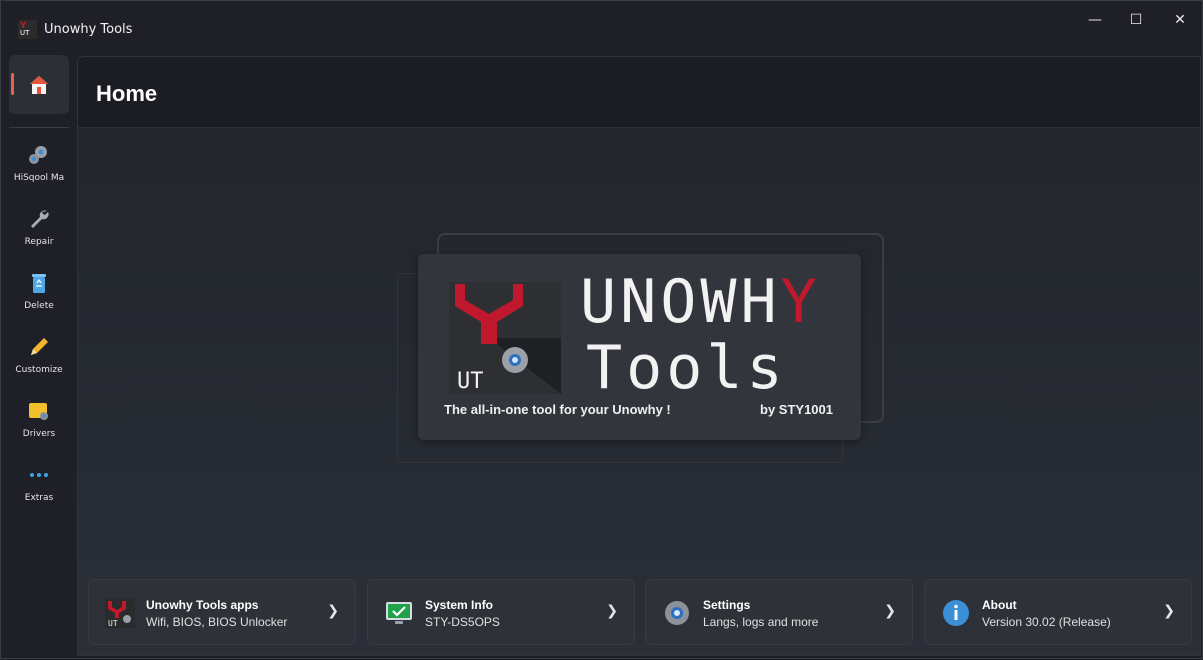 This screenshot has width=1203, height=660. What do you see at coordinates (639, 92) in the screenshot?
I see `page-header: Home` at bounding box center [639, 92].